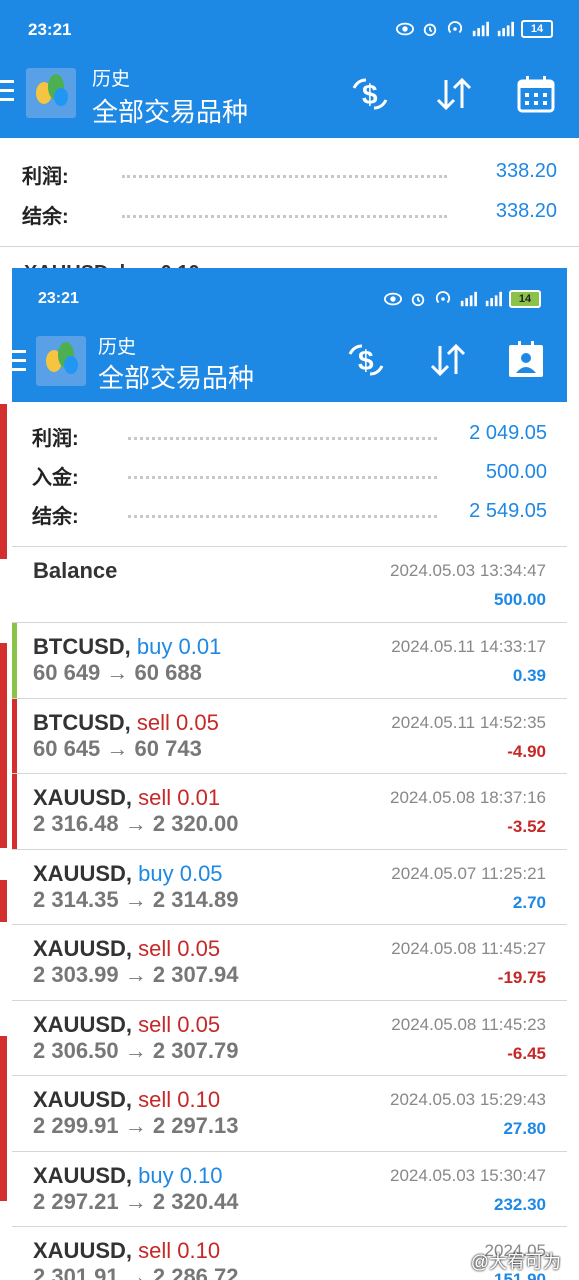 This screenshot has width=579, height=1280. What do you see at coordinates (536, 94) in the screenshot?
I see `calendar-icon` at bounding box center [536, 94].